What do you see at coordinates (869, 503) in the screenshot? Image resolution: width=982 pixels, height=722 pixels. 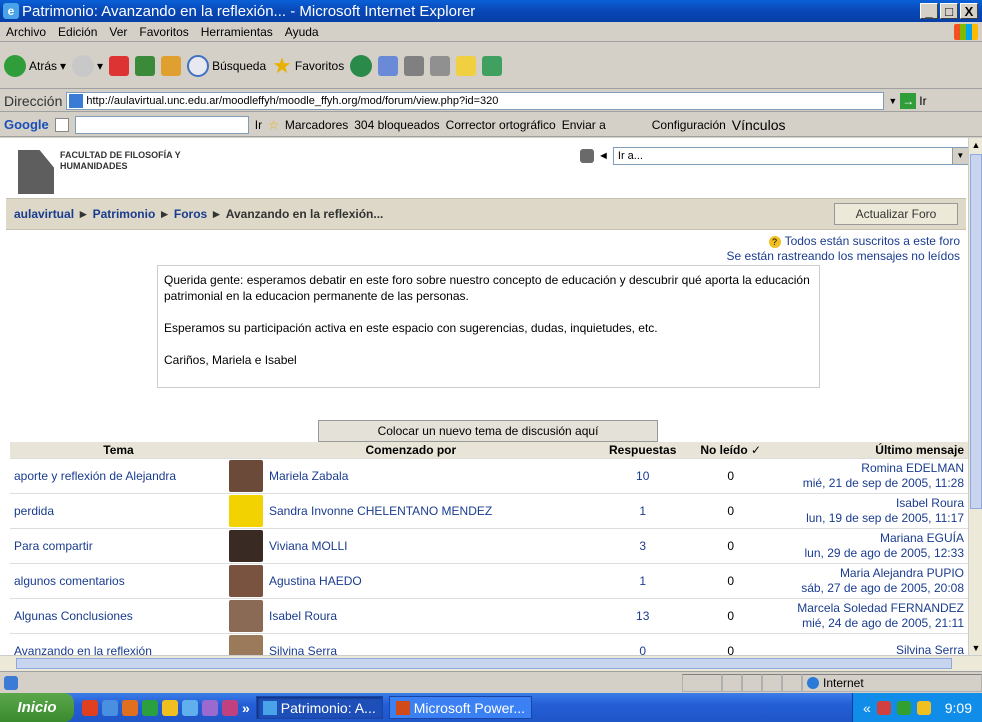 I see `last-post-user: Isabel Roura` at bounding box center [869, 503].